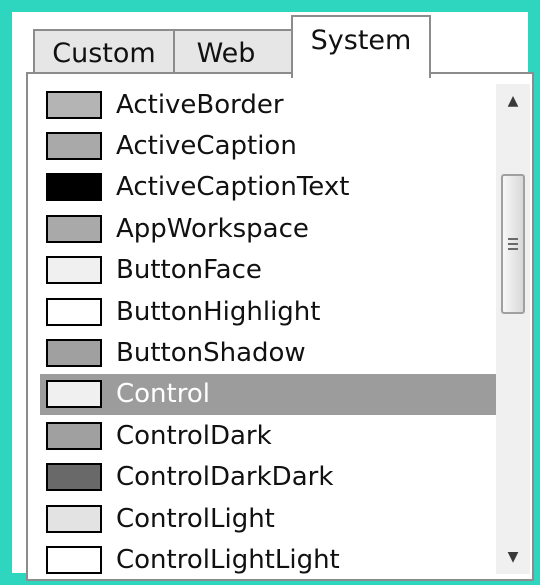  I want to click on list-item: ControlDarkDark, so click(268, 477).